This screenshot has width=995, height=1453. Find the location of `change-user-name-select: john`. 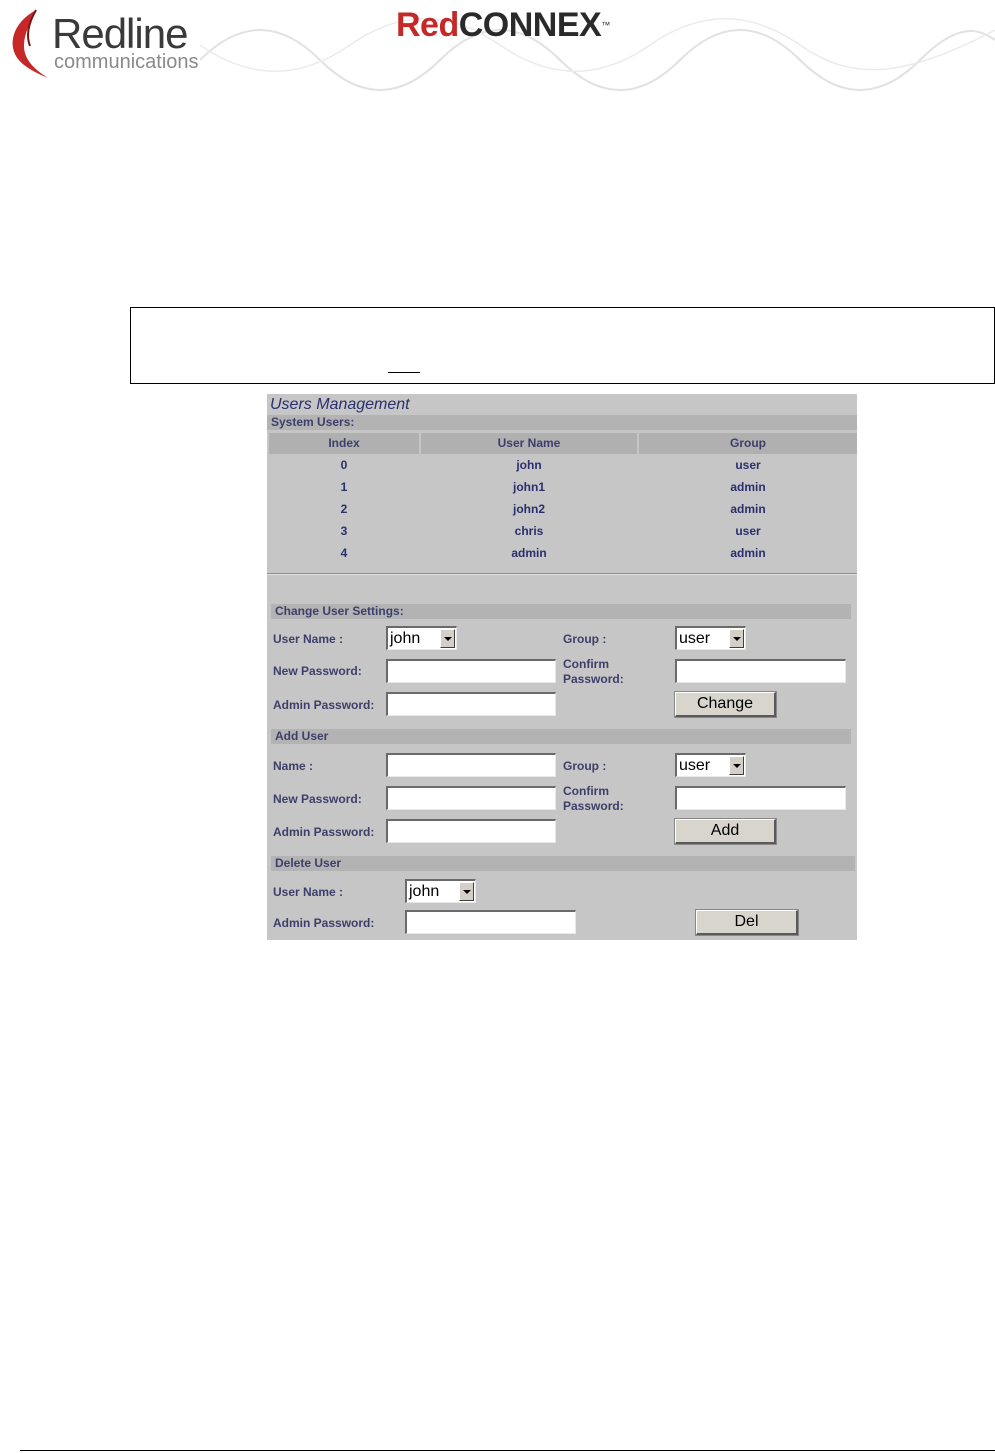

change-user-name-select: john is located at coordinates (421, 638).